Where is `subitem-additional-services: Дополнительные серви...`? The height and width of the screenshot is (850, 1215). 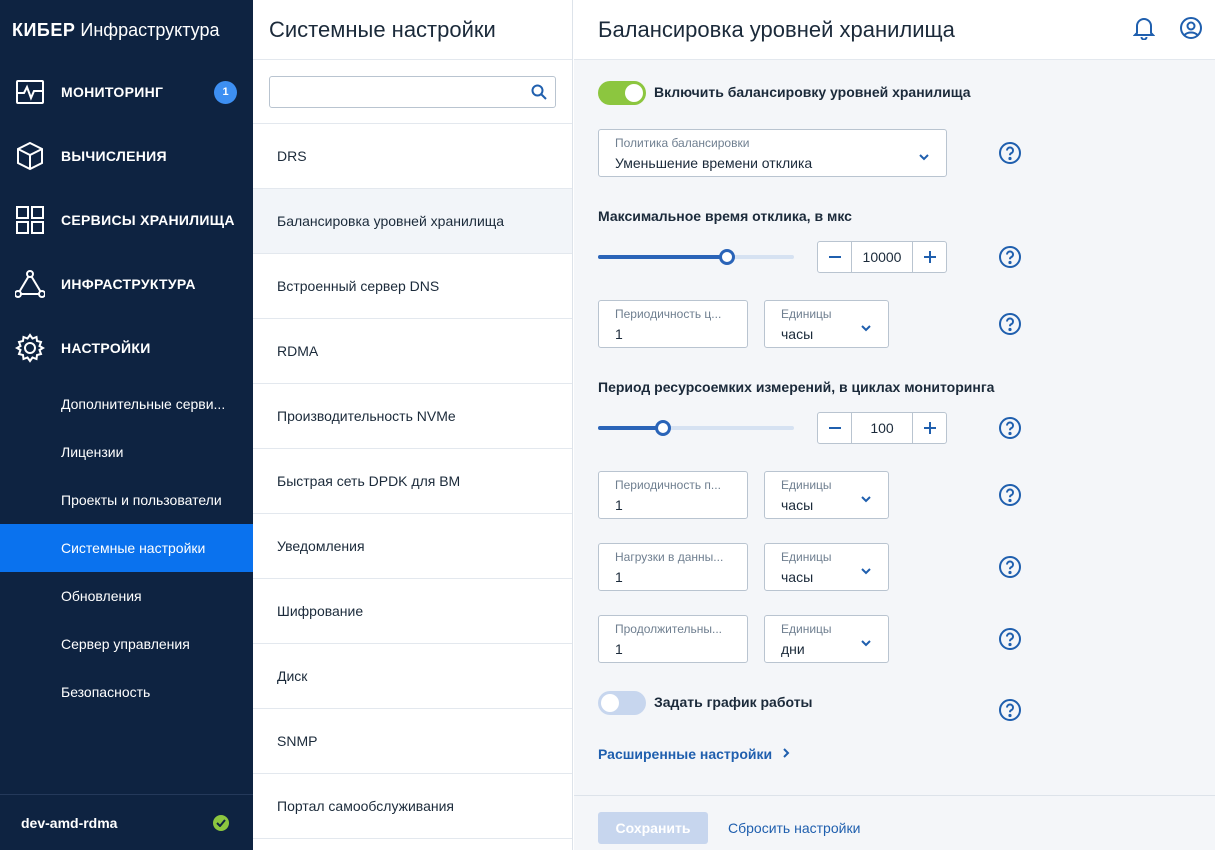 subitem-additional-services: Дополнительные серви... is located at coordinates (126, 404).